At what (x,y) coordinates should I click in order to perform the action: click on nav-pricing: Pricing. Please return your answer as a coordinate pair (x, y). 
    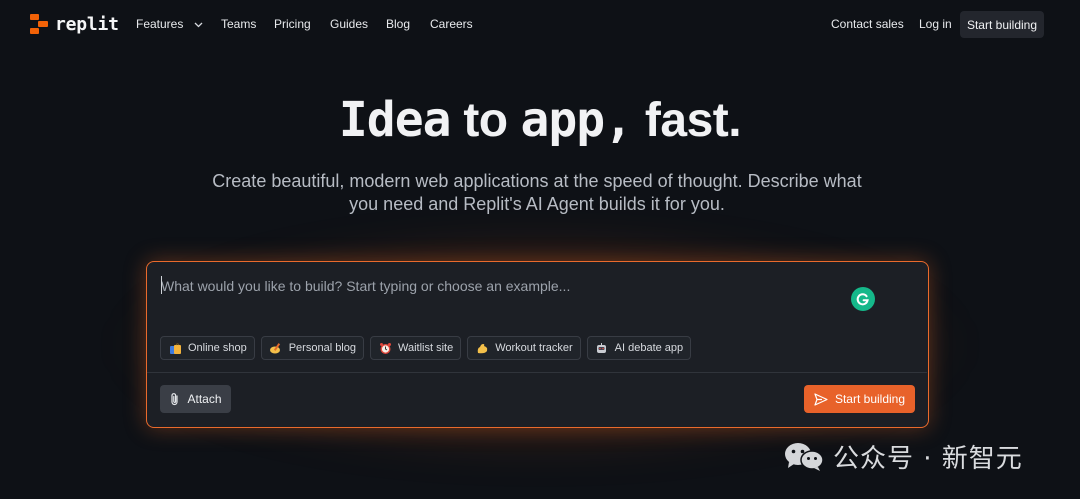
    Looking at the image, I should click on (292, 24).